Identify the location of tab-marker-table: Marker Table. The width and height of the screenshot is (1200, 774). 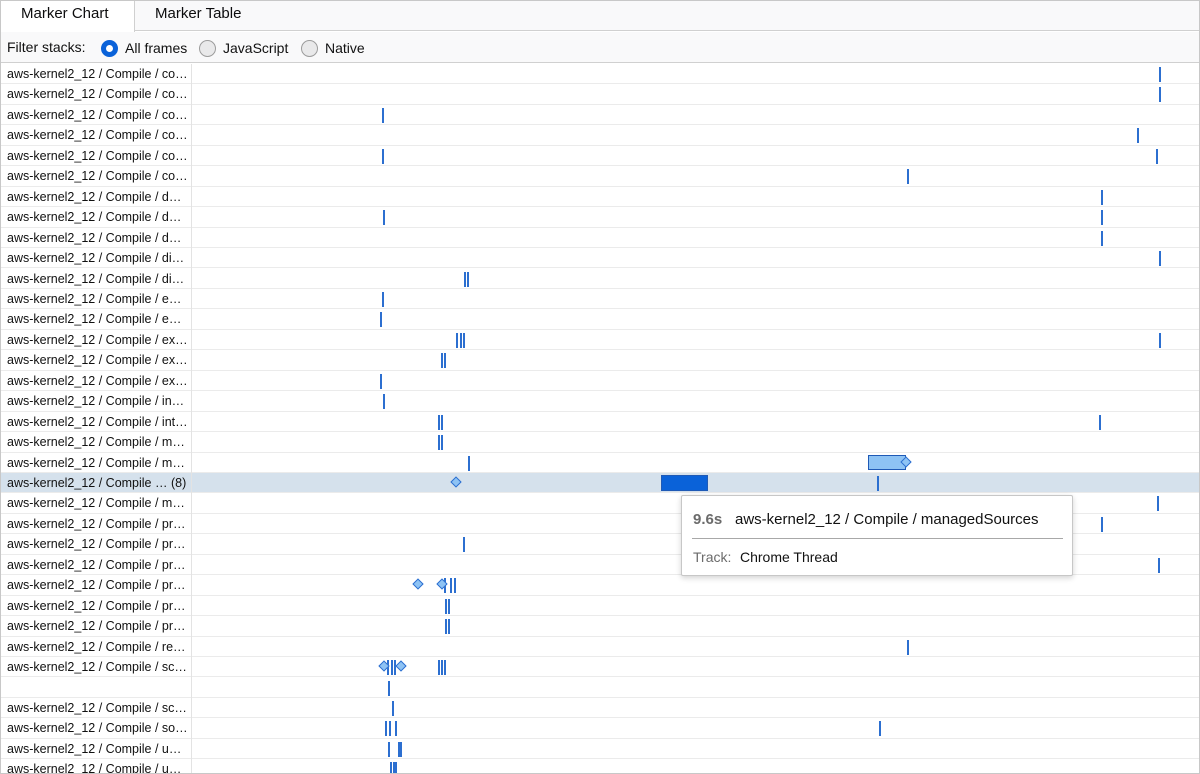
(202, 16).